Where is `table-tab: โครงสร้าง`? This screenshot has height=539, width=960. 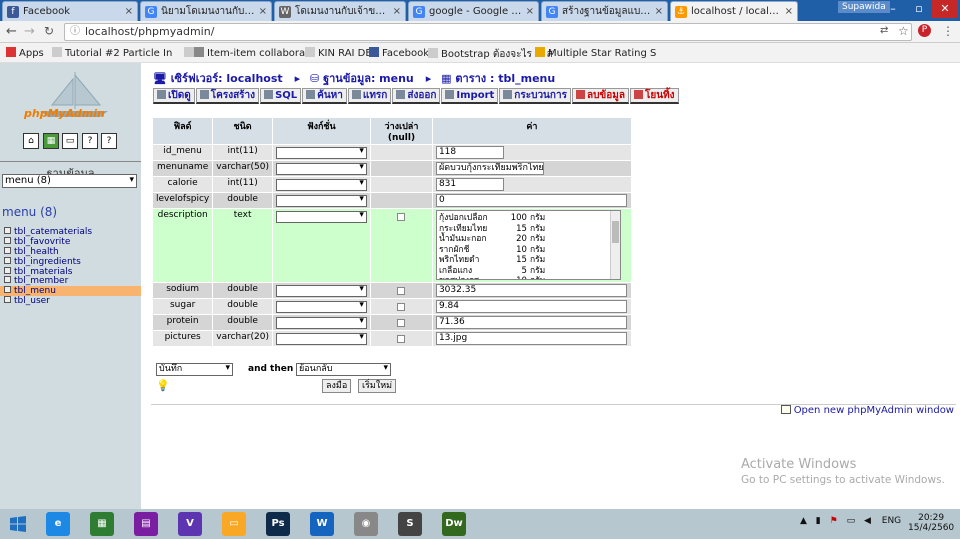 table-tab: โครงสร้าง is located at coordinates (227, 96).